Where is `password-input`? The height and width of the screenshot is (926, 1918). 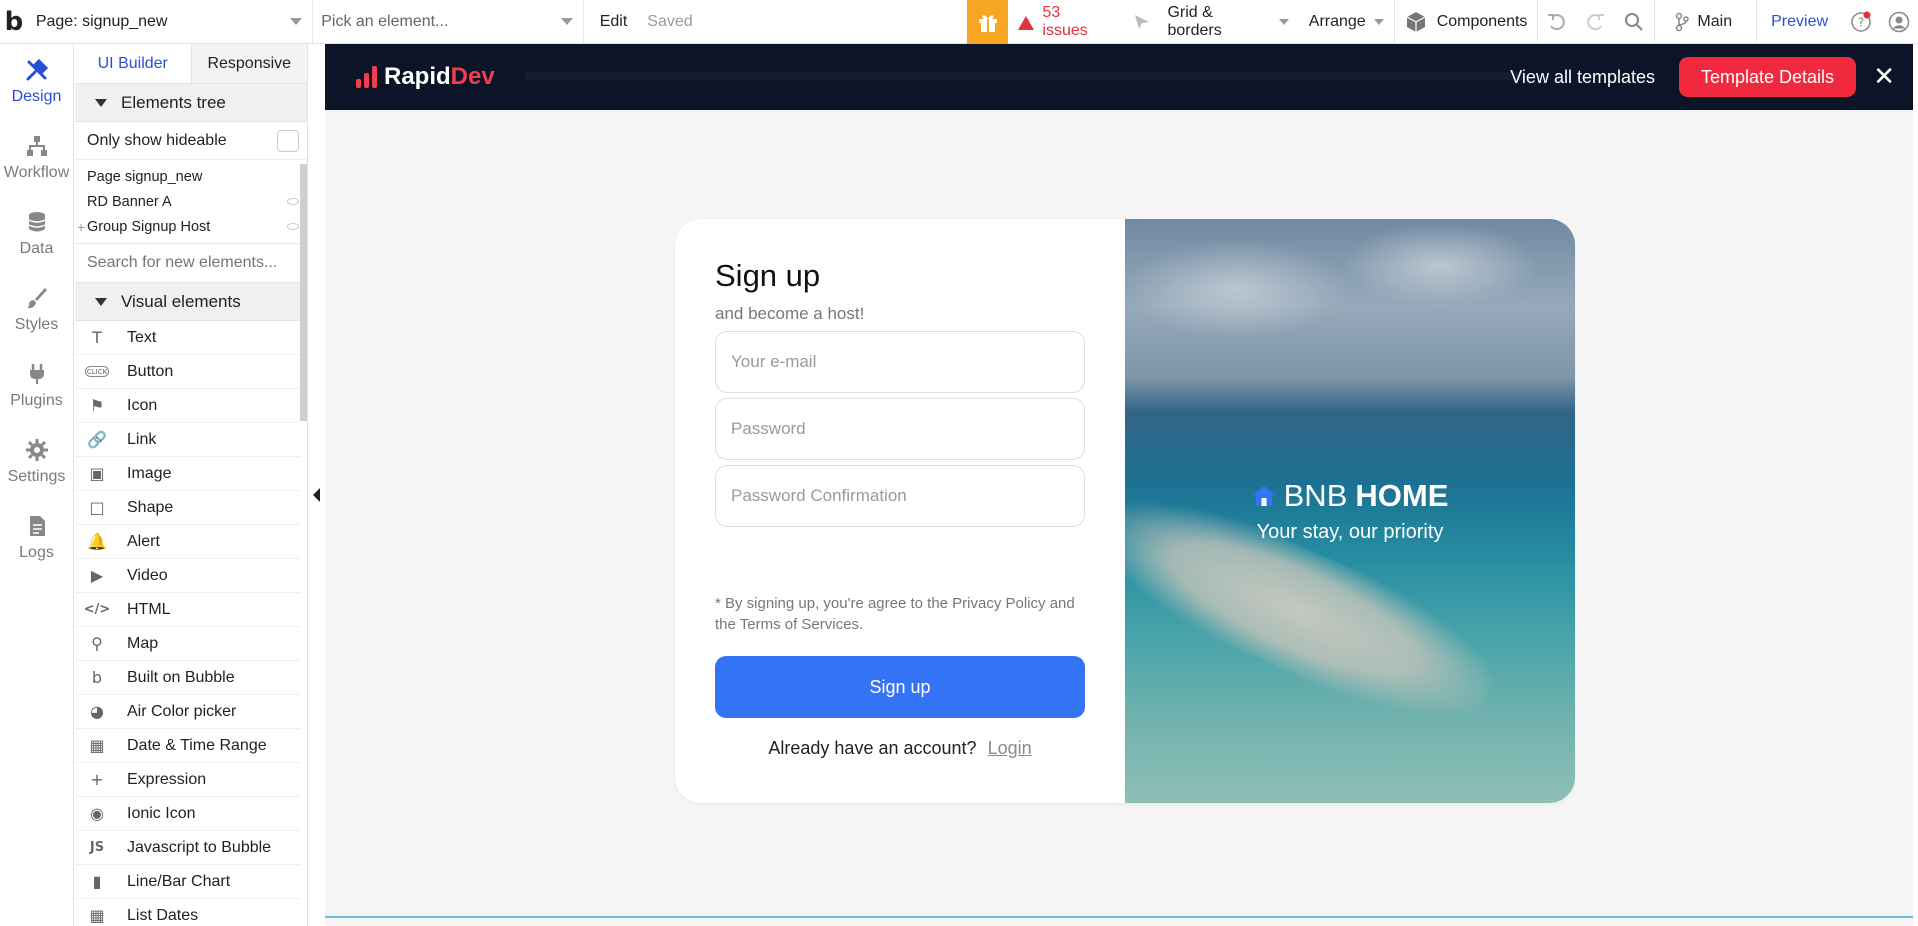
password-input is located at coordinates (900, 429).